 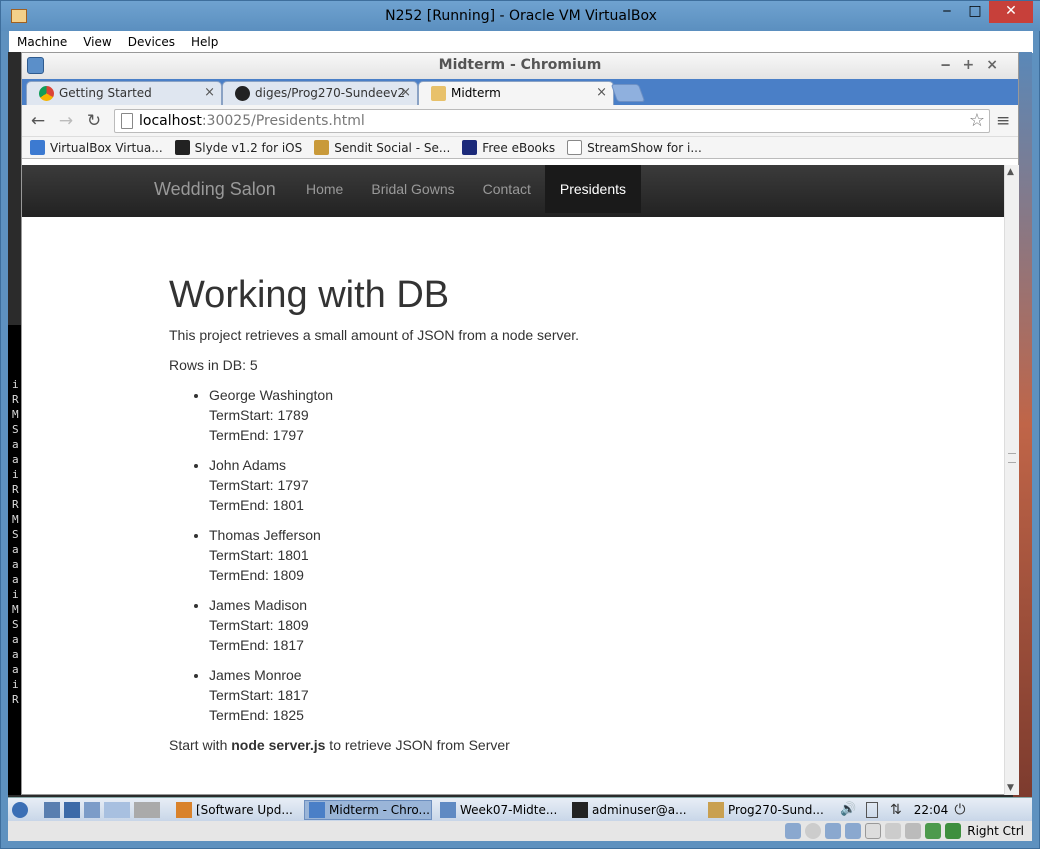 I want to click on virtualbox-icon, so click(x=19, y=16).